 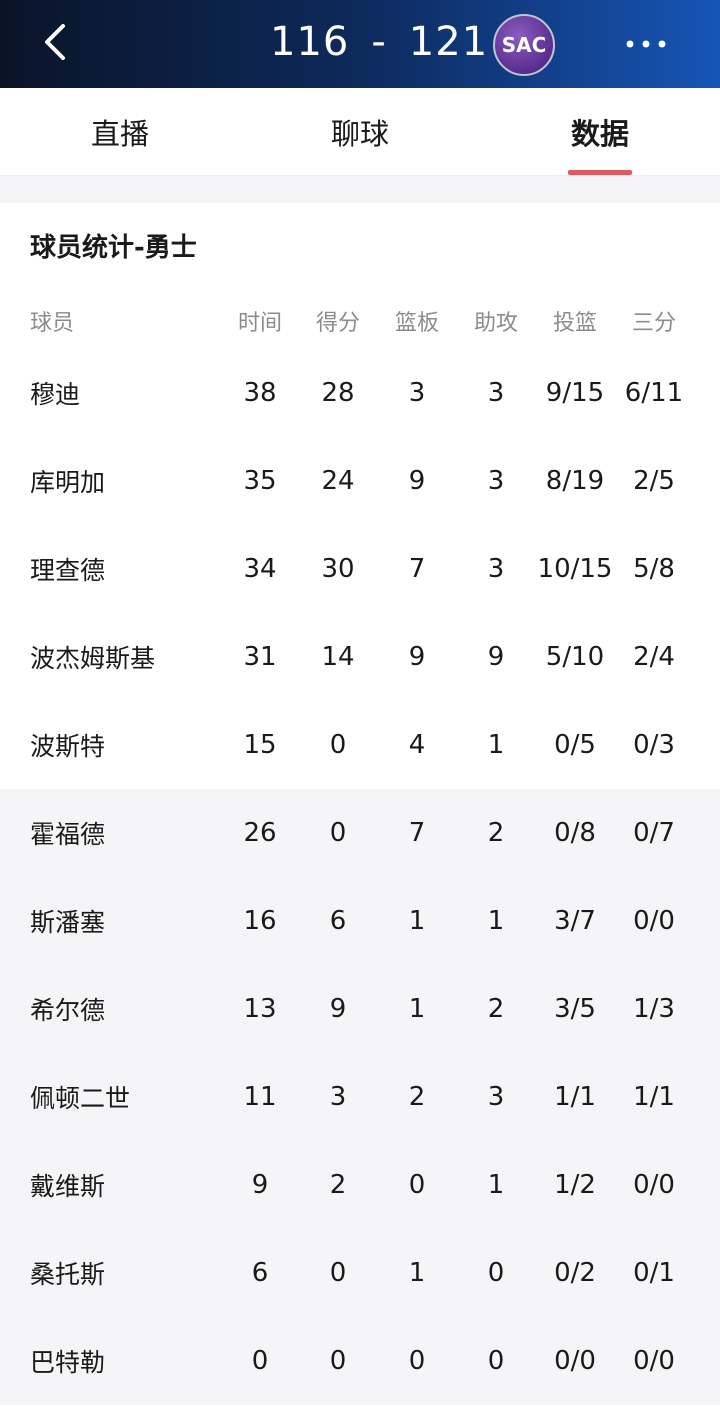 I want to click on team-logo: SAC, so click(x=524, y=45).